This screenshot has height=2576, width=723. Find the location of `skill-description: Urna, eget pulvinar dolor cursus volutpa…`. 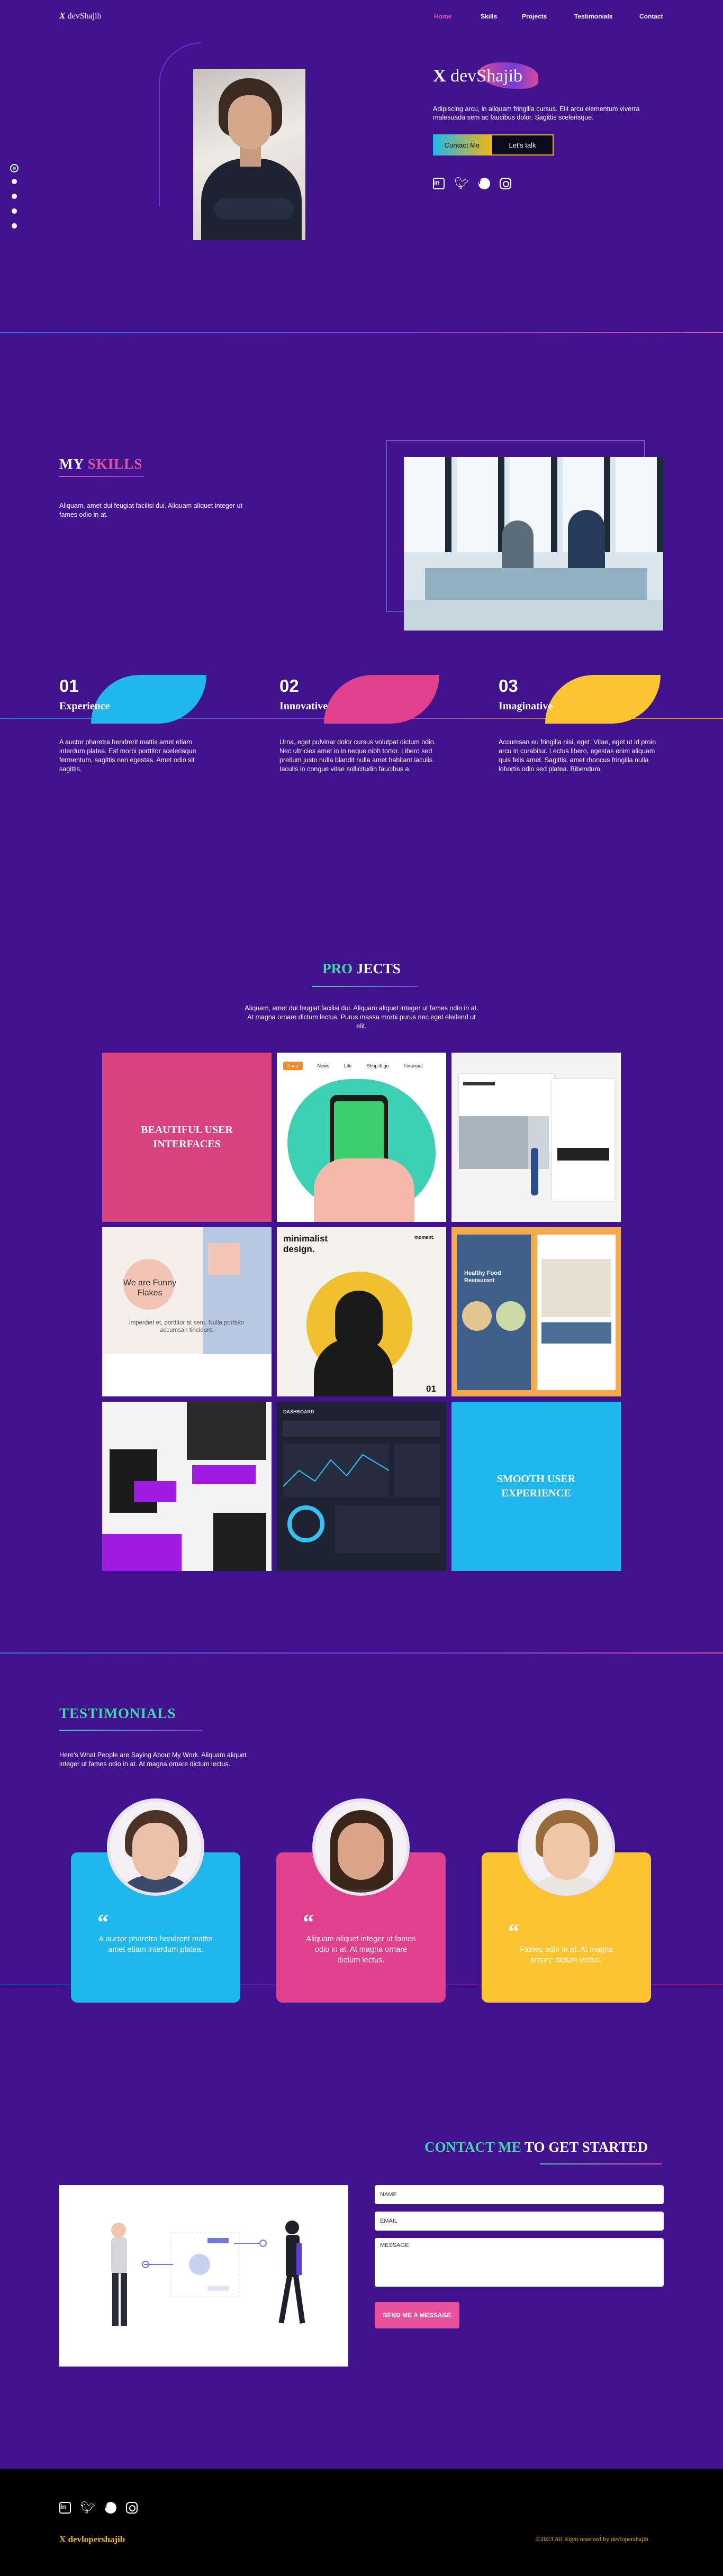

skill-description: Urna, eget pulvinar dolor cursus volutpa… is located at coordinates (357, 755).